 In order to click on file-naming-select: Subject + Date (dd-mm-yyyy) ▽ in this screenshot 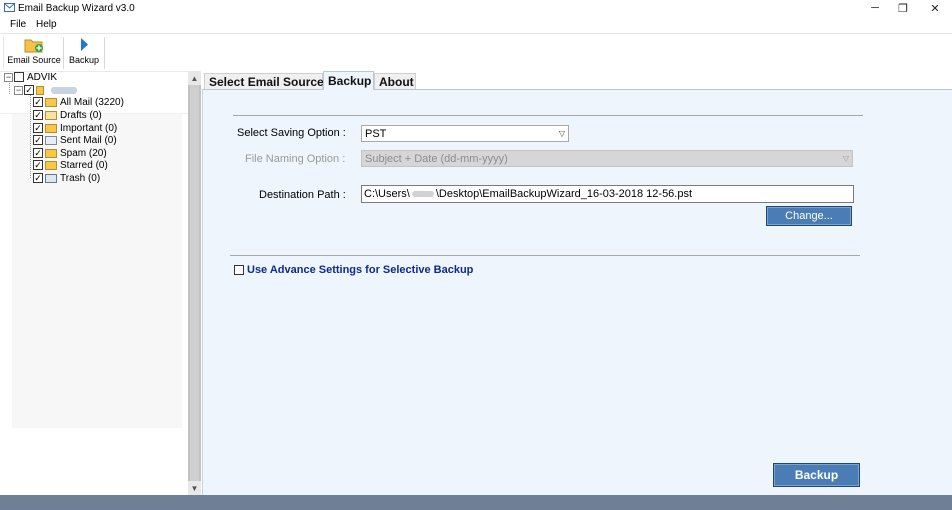, I will do `click(607, 158)`.